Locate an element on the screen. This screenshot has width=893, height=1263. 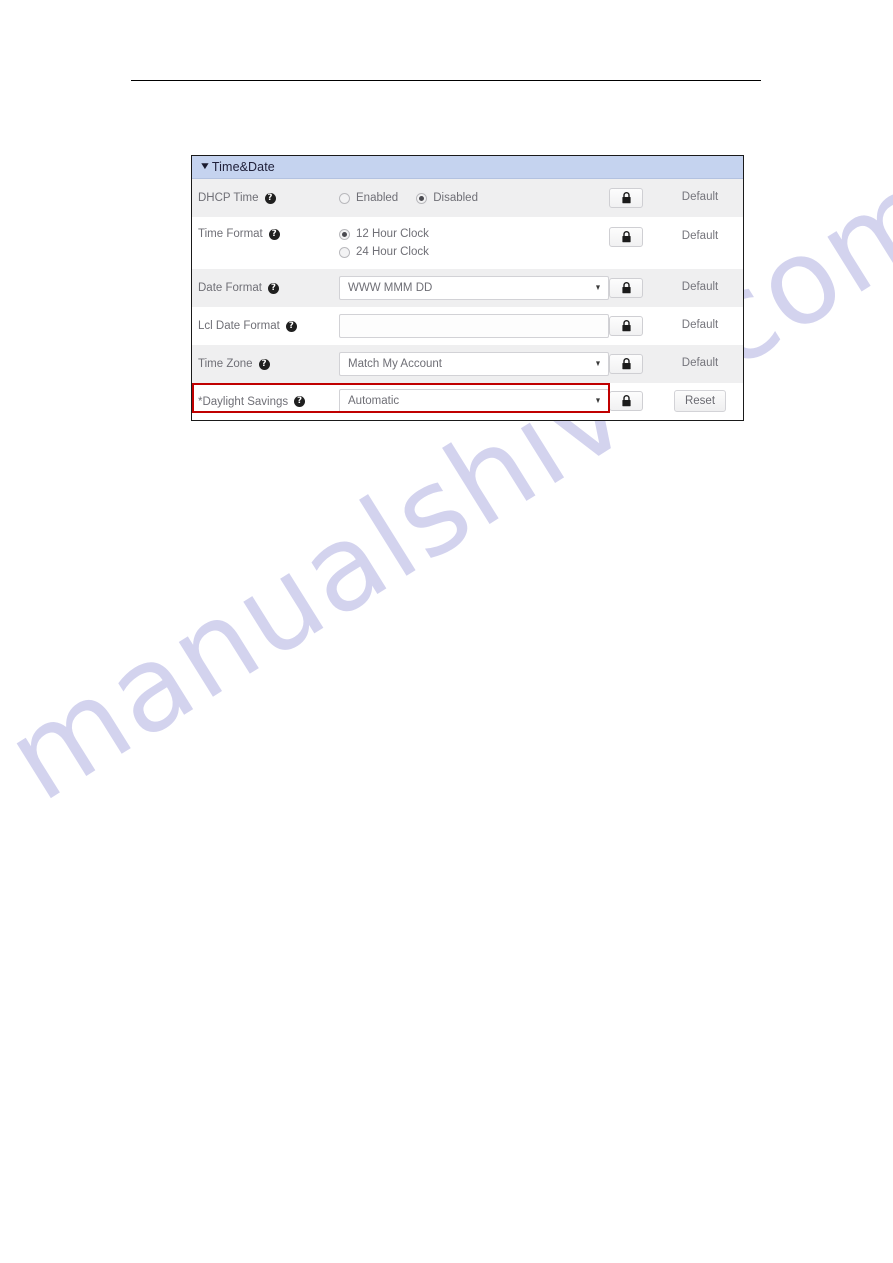
row-action-dhcp-time: Default is located at coordinates (700, 191).